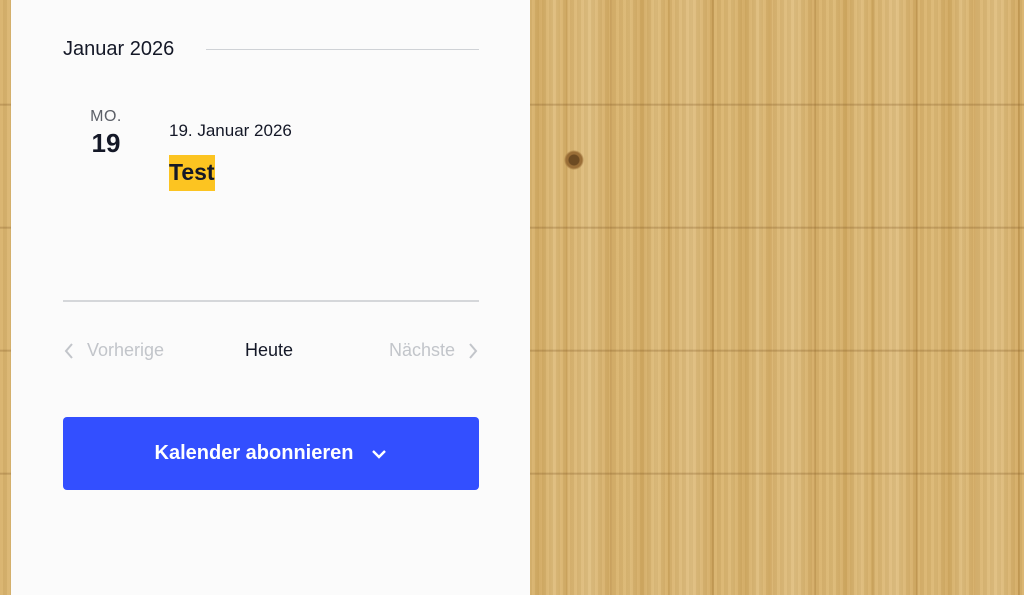 This screenshot has height=595, width=1024. I want to click on chevron-right-icon, so click(473, 350).